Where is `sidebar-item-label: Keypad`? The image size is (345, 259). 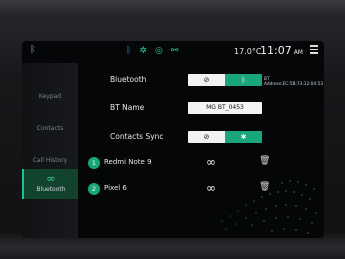 sidebar-item-label: Keypad is located at coordinates (50, 96).